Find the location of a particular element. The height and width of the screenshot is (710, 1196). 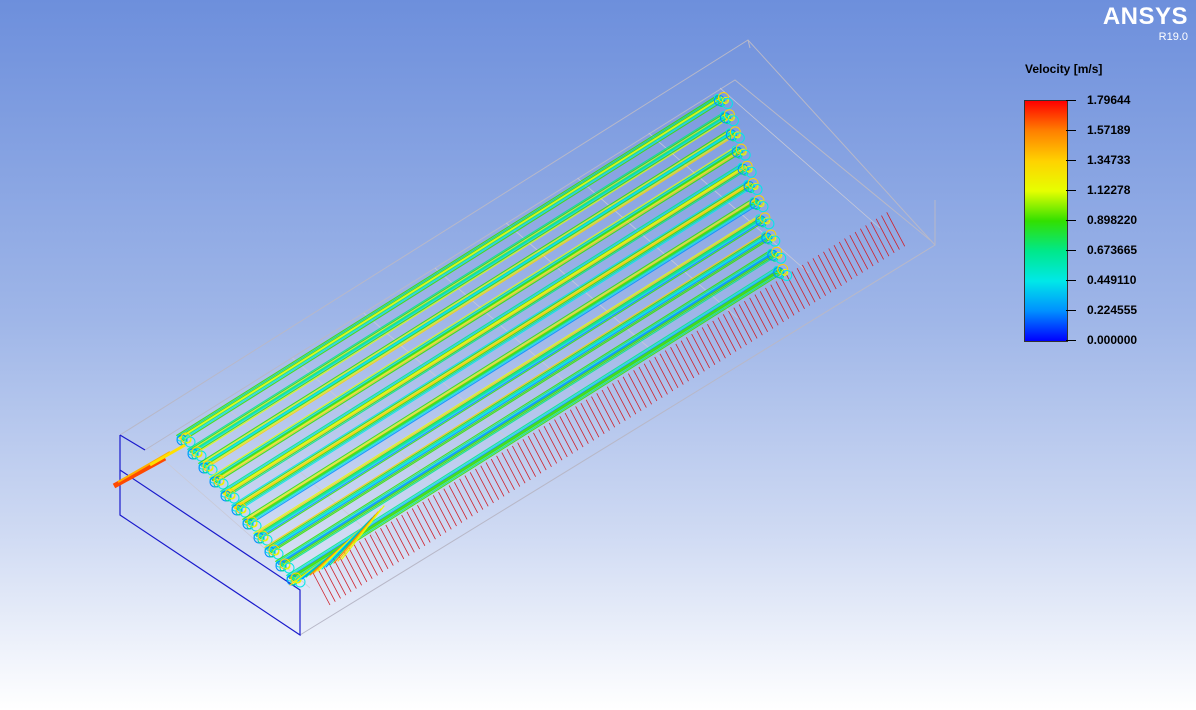

legend-tick-label: 0.000000 is located at coordinates (1112, 340).